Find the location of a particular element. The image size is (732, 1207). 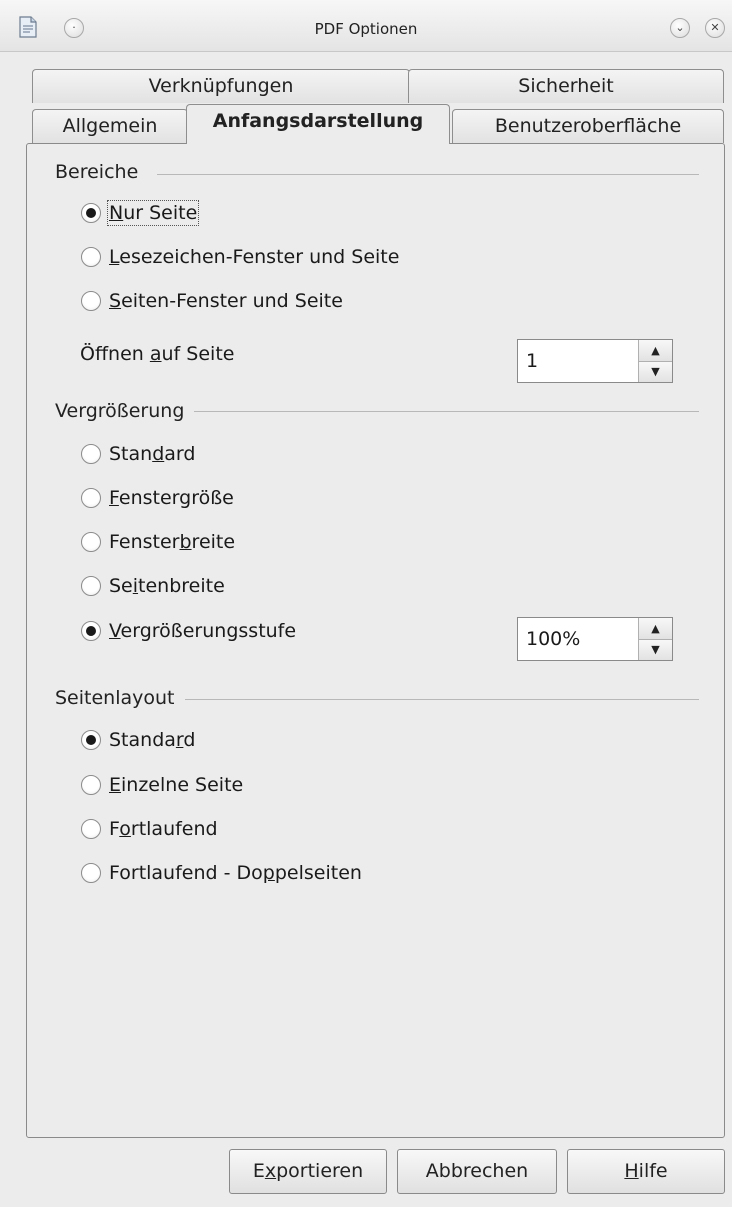

radio-standard-layout: Standard is located at coordinates (138, 740).